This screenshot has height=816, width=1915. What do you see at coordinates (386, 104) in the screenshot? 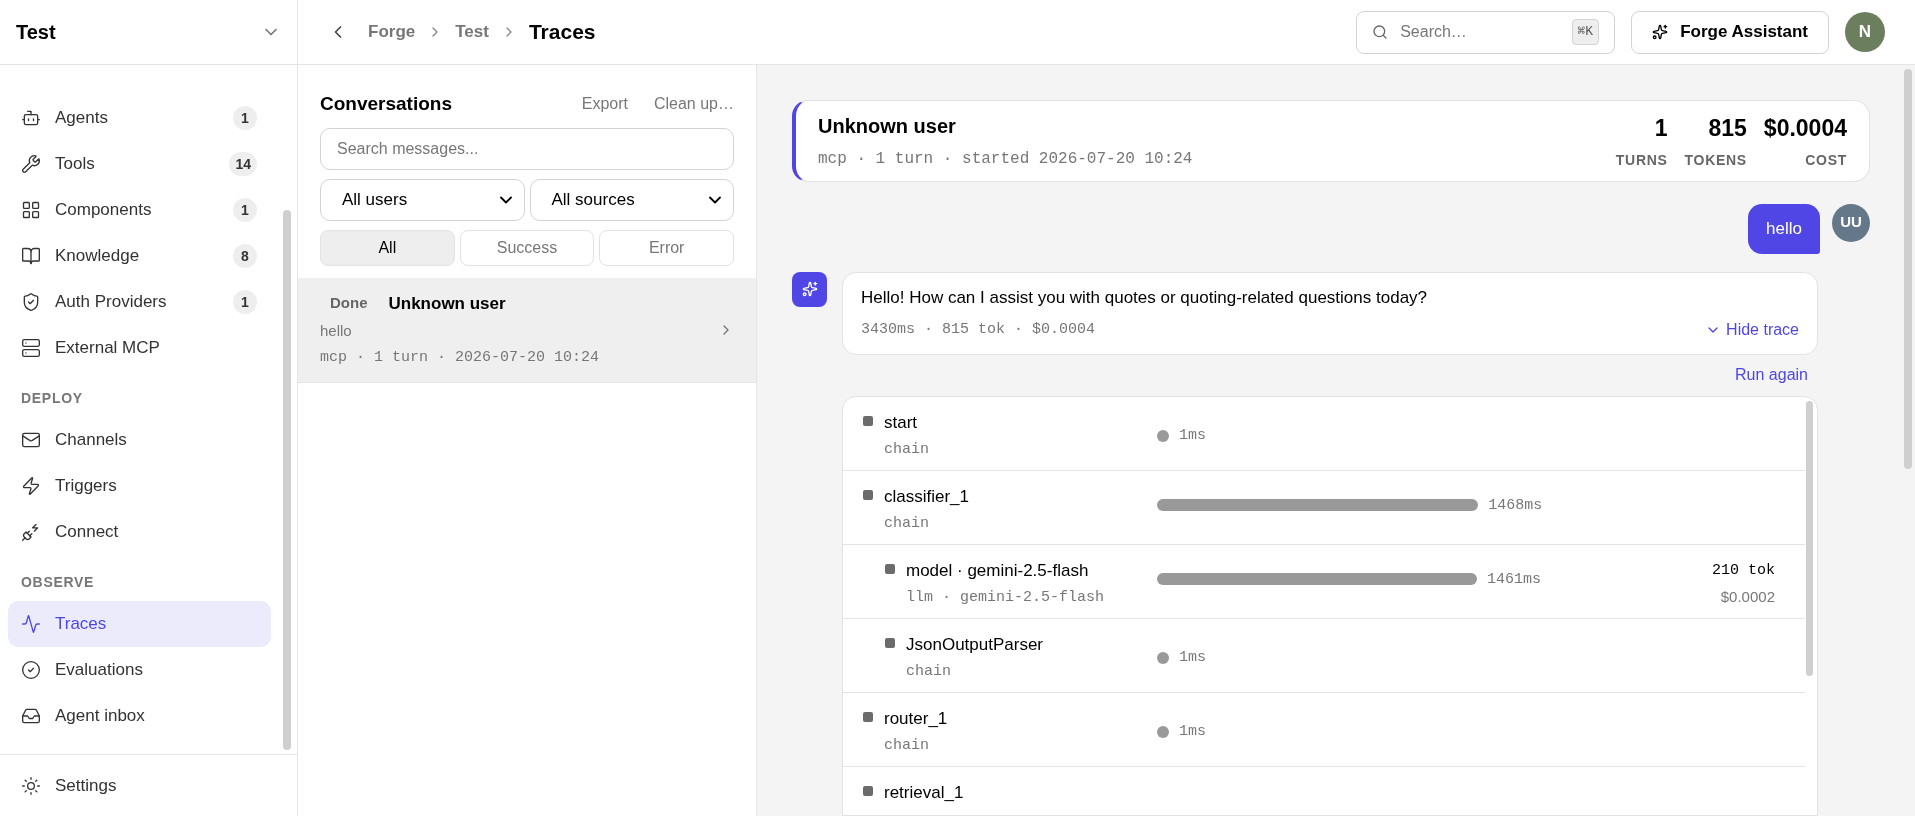
I see `panel-title: Conversations` at bounding box center [386, 104].